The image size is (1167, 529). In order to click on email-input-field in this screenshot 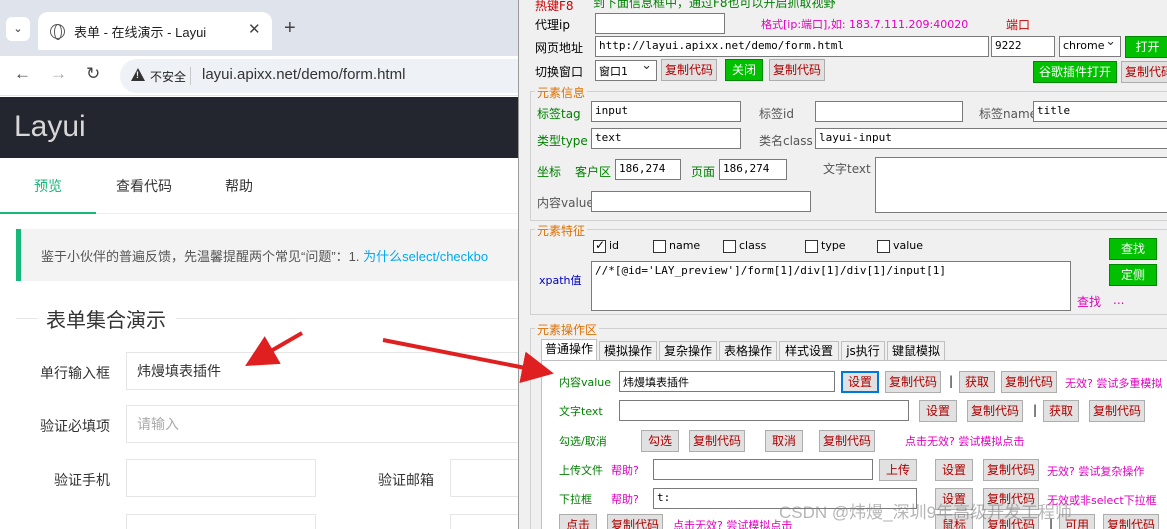, I will do `click(484, 478)`.